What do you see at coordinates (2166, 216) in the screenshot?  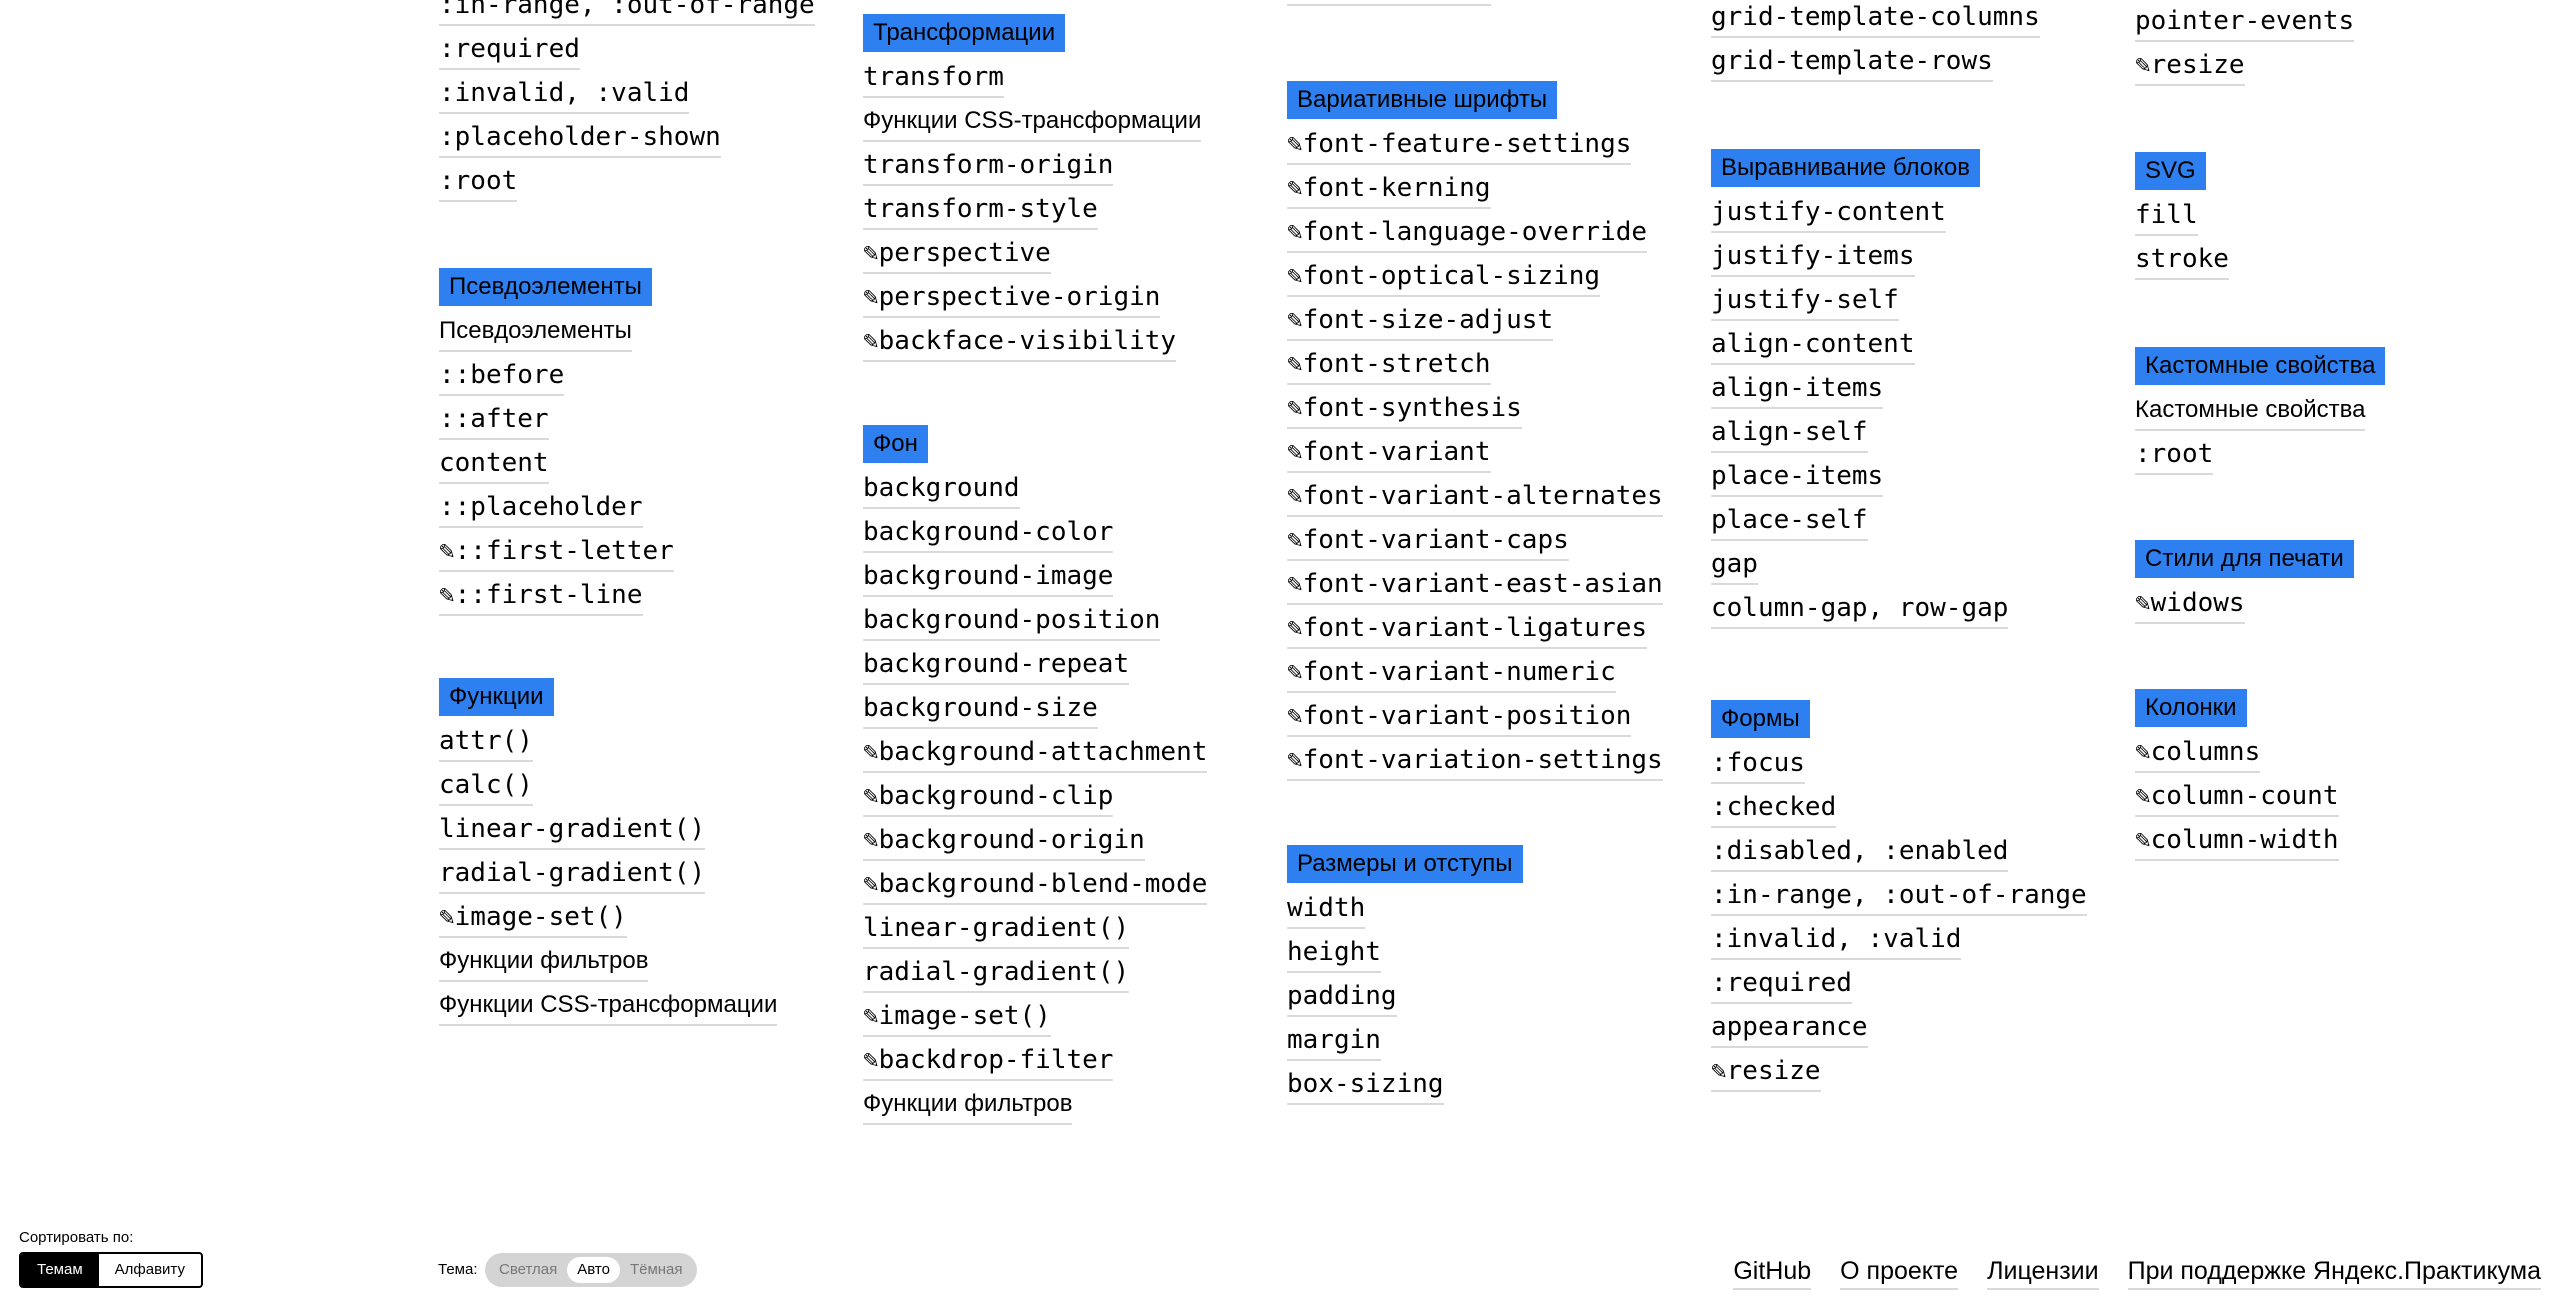 I see `index-link: fill` at bounding box center [2166, 216].